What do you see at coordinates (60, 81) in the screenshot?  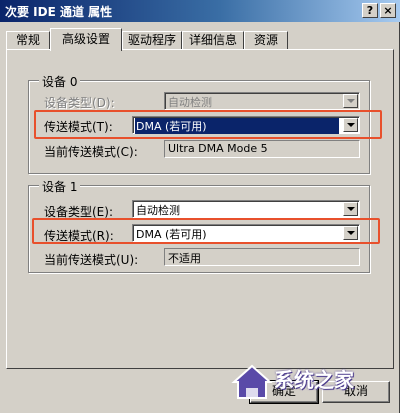 I see `device-0-group-title: 设备 0` at bounding box center [60, 81].